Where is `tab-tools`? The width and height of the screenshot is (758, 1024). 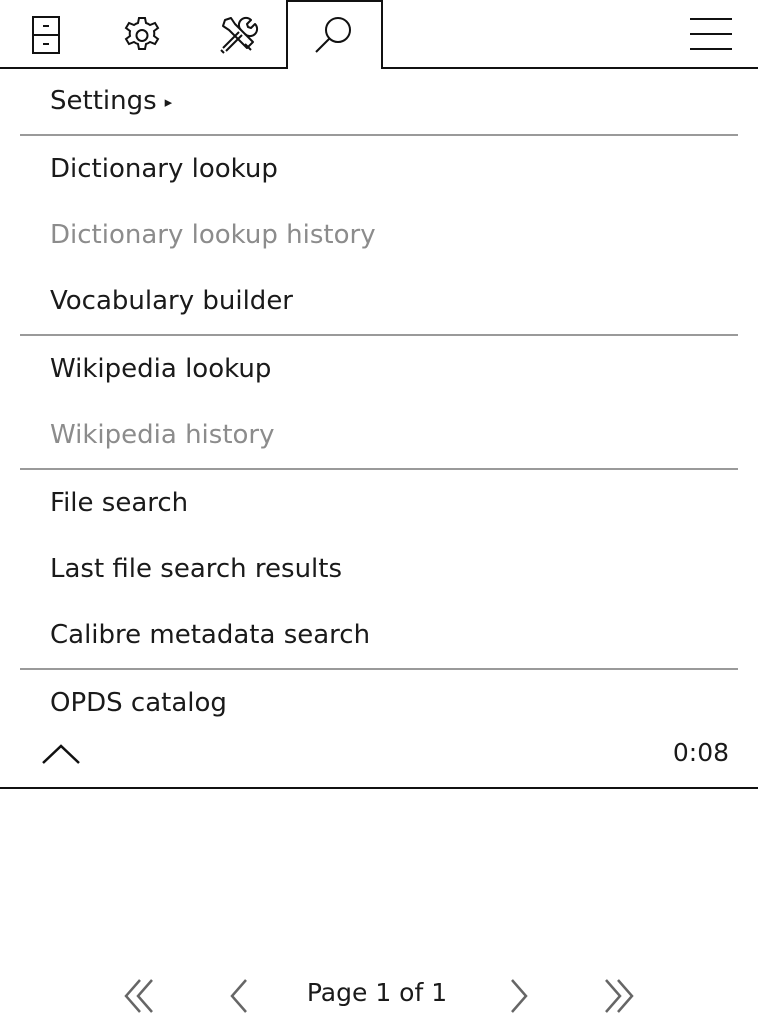 tab-tools is located at coordinates (238, 35).